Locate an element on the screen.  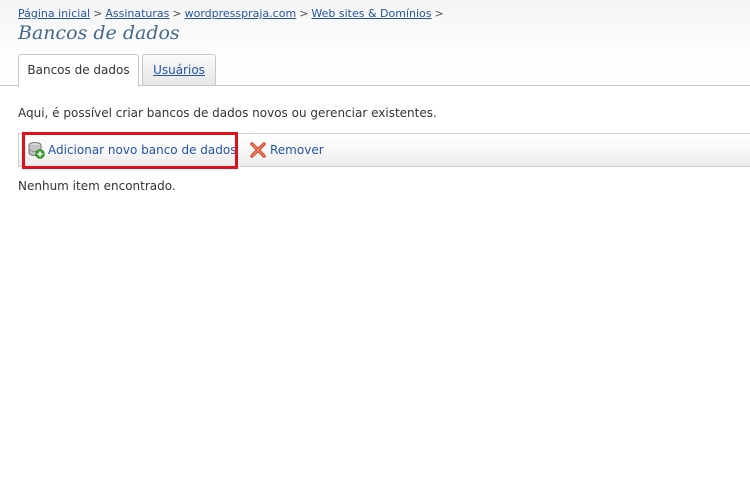
remove-button: Remover is located at coordinates (286, 150).